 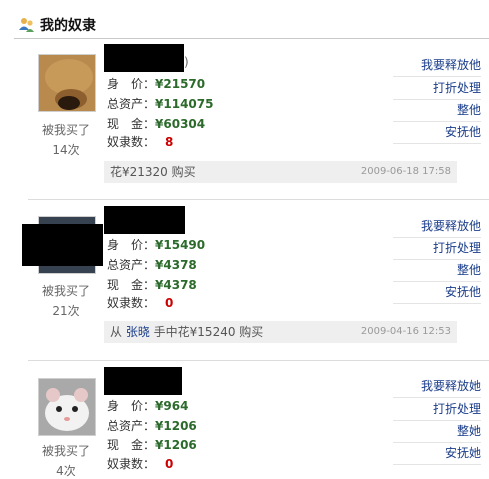 I want to click on section-header: 我的奴隶, so click(x=57, y=25).